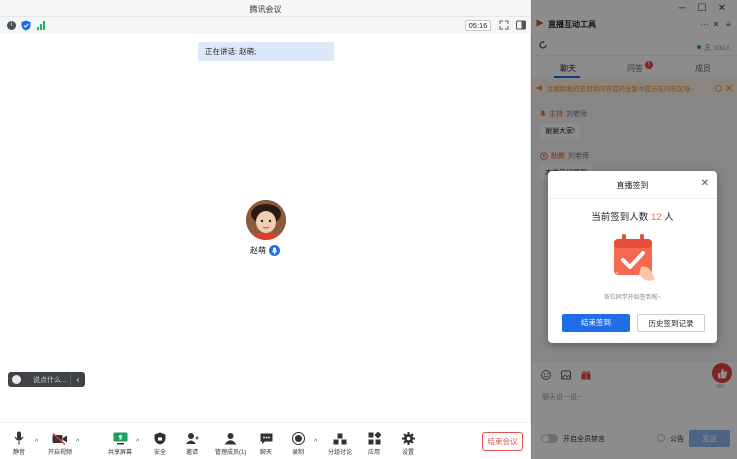  What do you see at coordinates (298, 438) in the screenshot?
I see `record-icon` at bounding box center [298, 438].